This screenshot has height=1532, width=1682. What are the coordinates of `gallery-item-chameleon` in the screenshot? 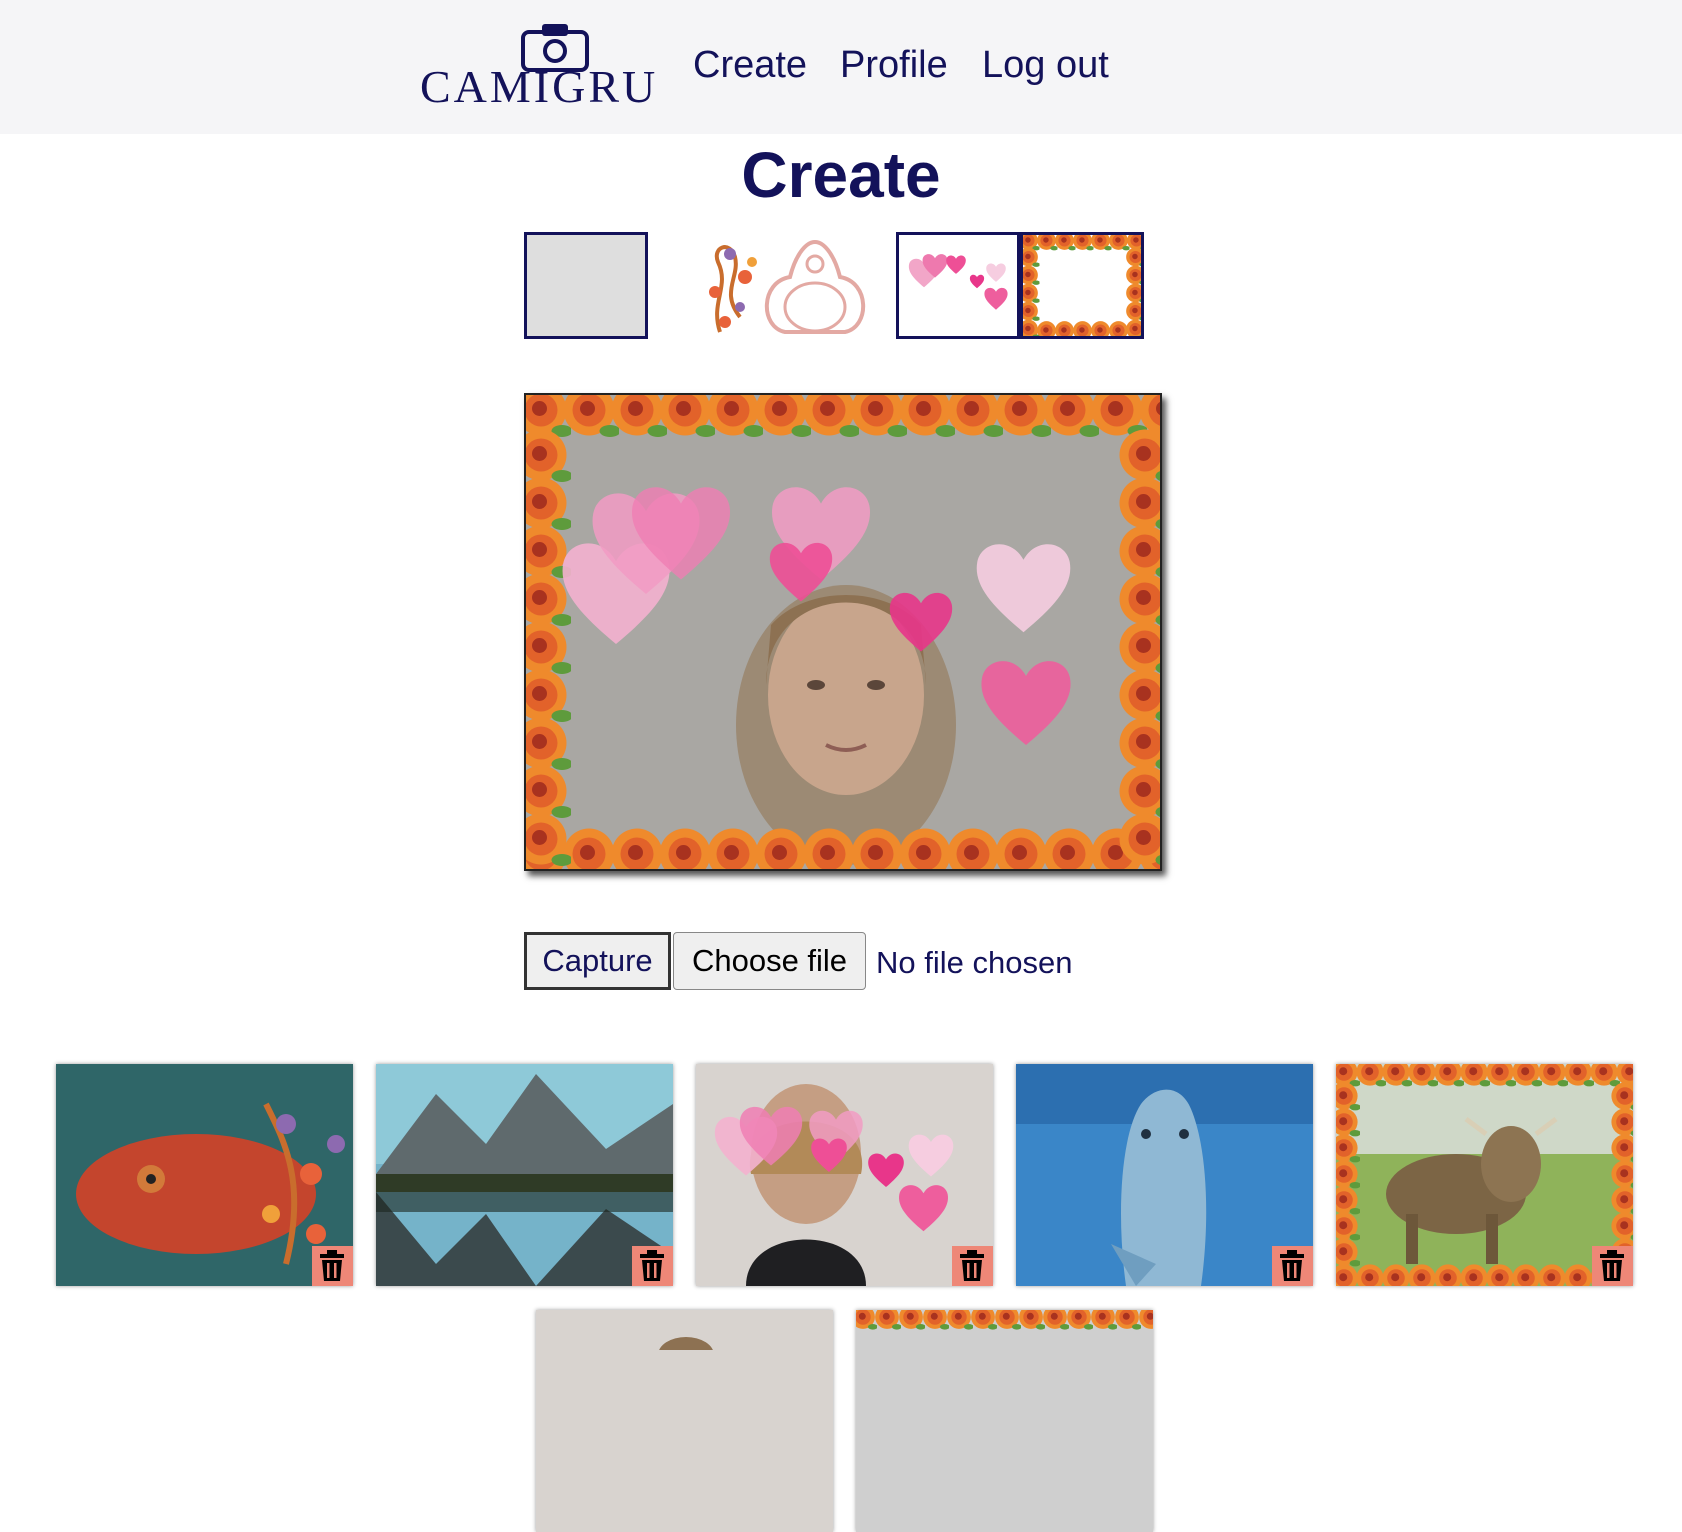 It's located at (204, 1175).